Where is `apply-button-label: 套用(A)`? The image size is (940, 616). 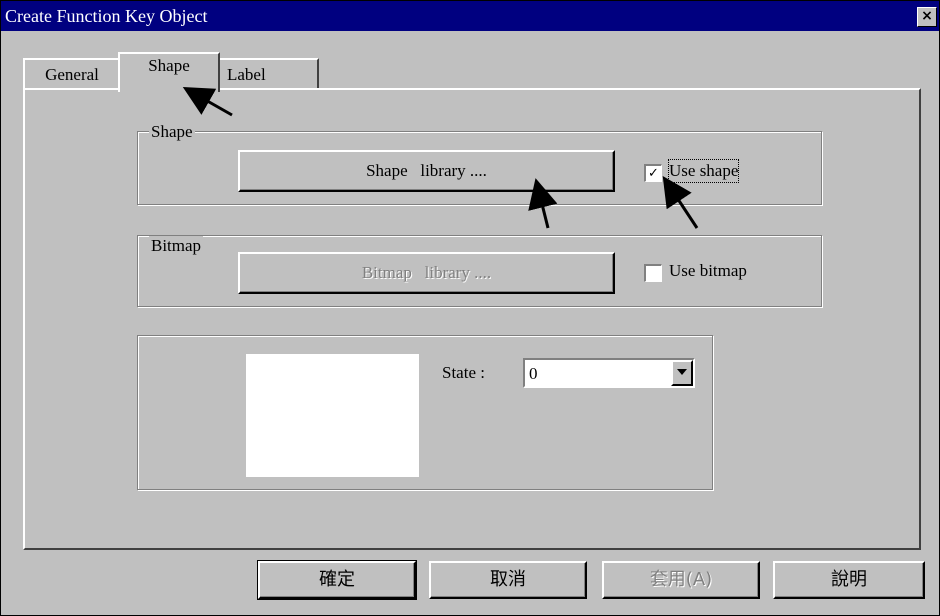 apply-button-label: 套用(A) is located at coordinates (681, 579).